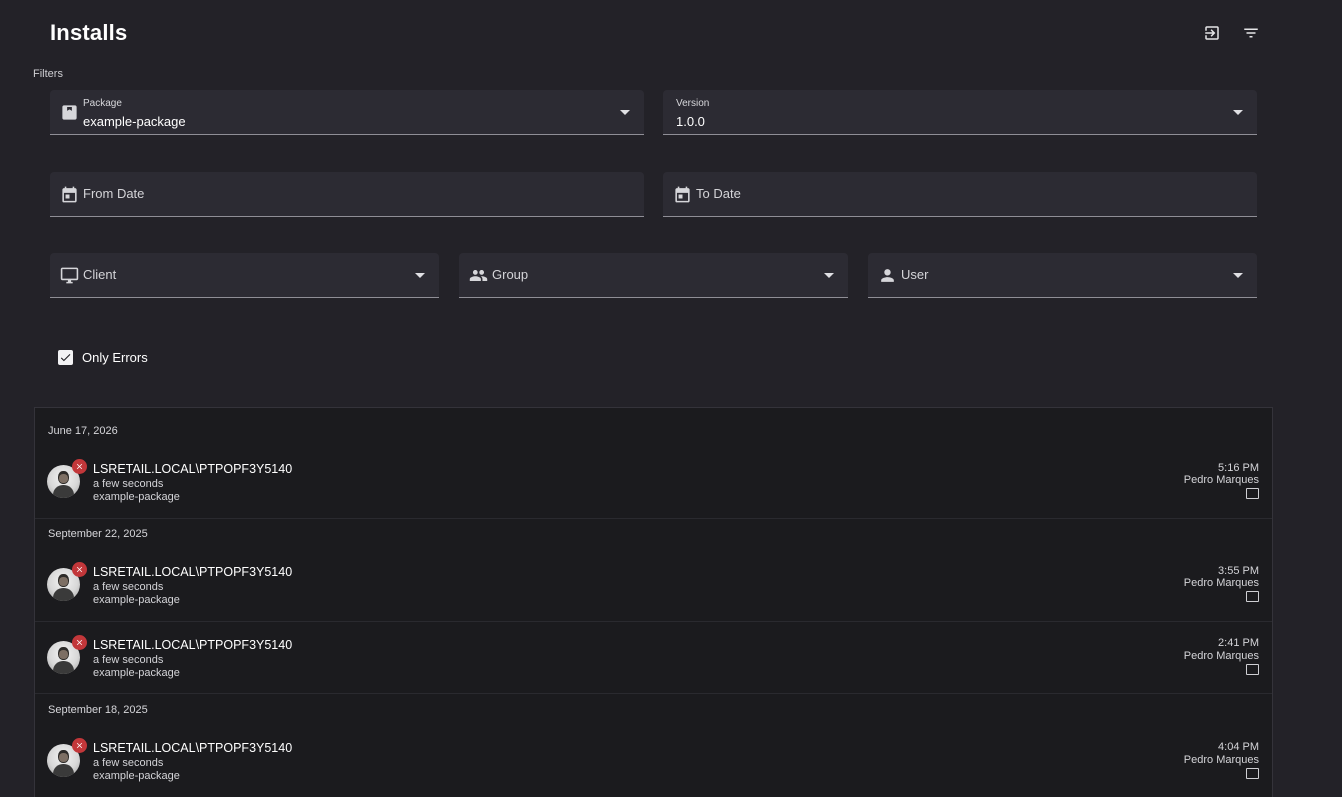  What do you see at coordinates (1212, 33) in the screenshot?
I see `export-icon` at bounding box center [1212, 33].